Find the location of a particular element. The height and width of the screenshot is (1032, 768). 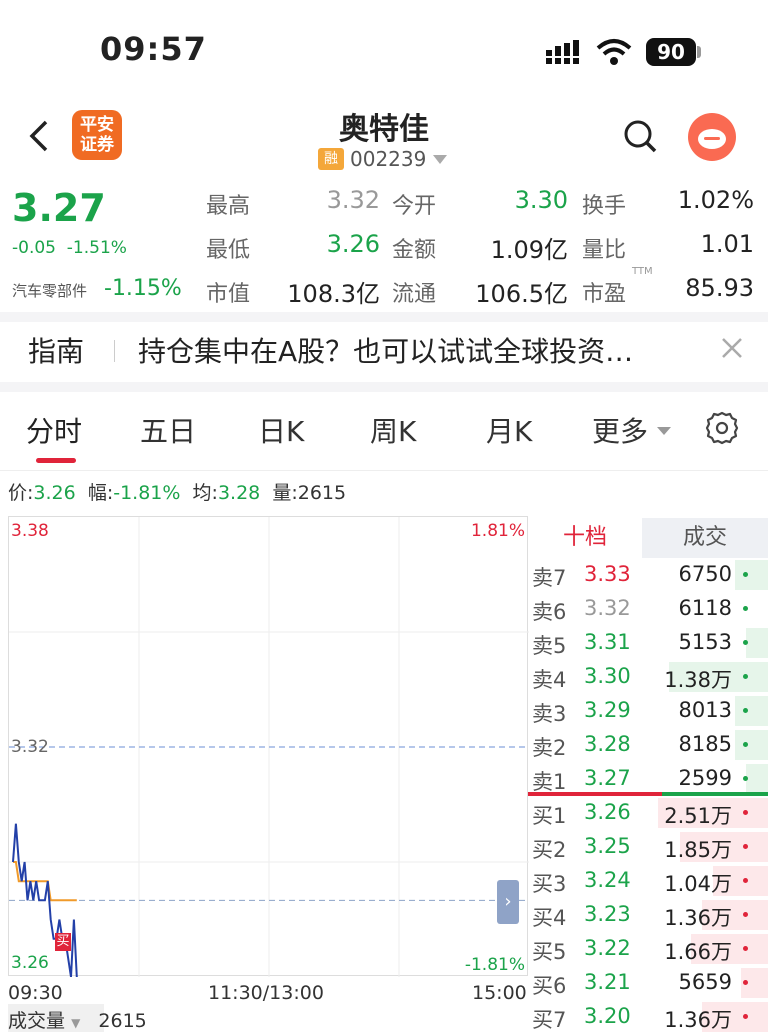

pct-axis-bottom: -1.81% is located at coordinates (494, 965).